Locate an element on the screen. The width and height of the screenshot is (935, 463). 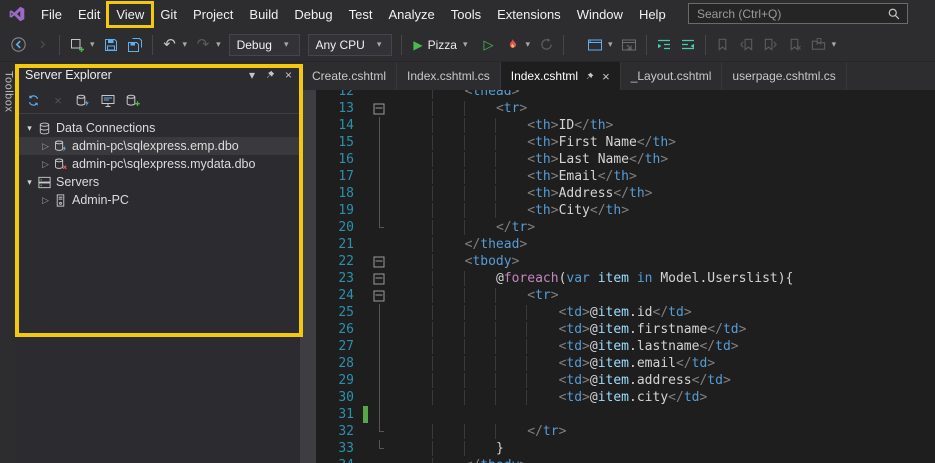
code-line-25: 25 <td>@item.id</td> is located at coordinates (625, 312).